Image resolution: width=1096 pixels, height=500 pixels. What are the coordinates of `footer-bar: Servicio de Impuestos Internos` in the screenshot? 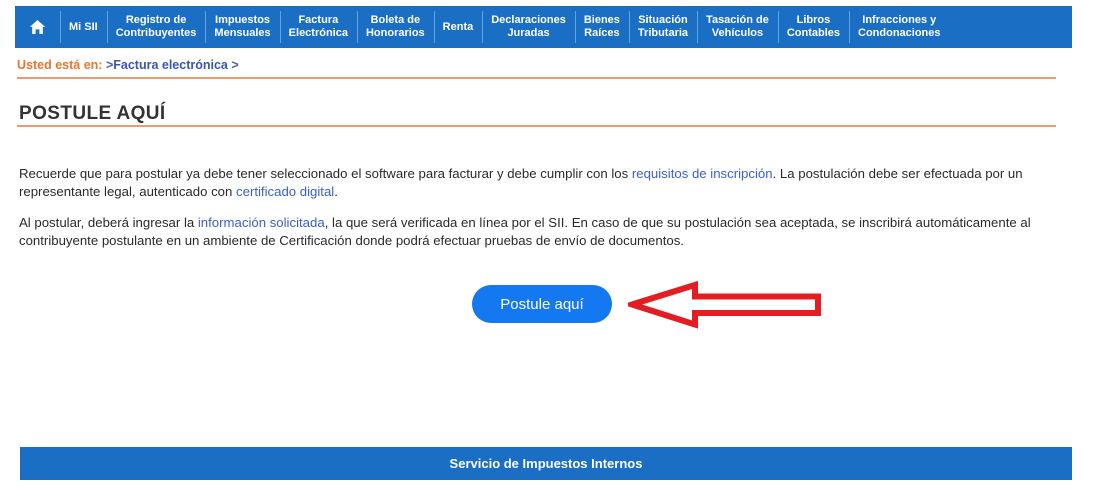 It's located at (546, 463).